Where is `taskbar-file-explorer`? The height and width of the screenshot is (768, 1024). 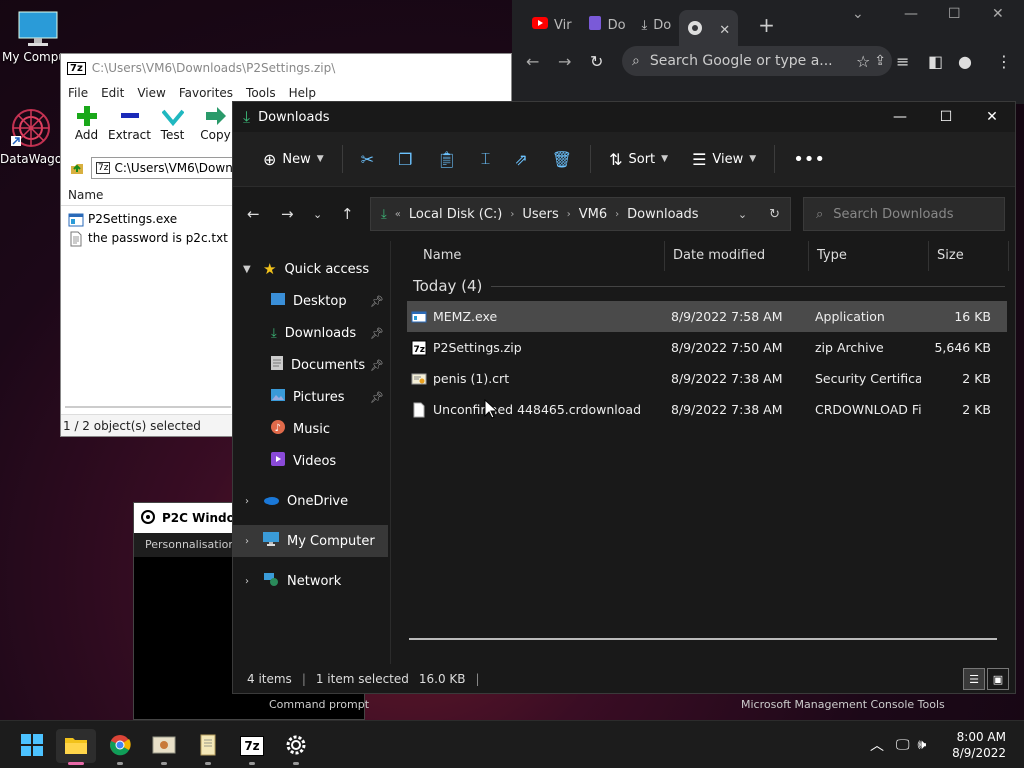
taskbar-file-explorer is located at coordinates (76, 747).